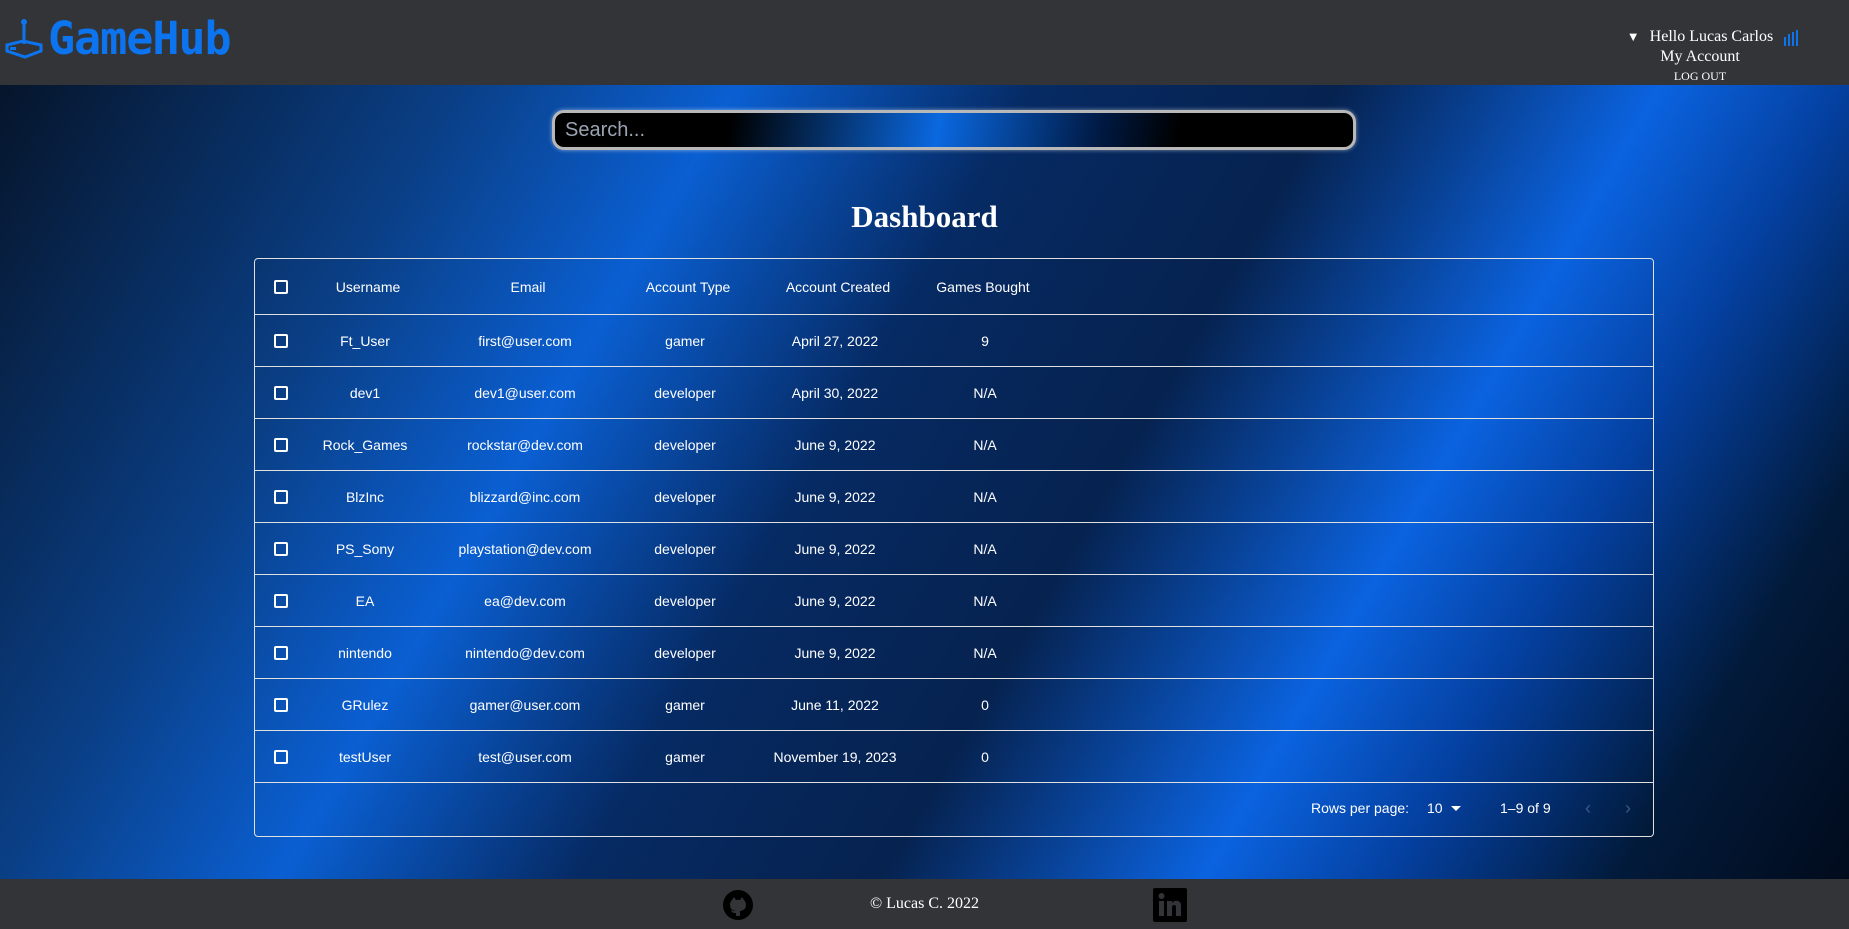  What do you see at coordinates (525, 444) in the screenshot?
I see `cell-email: rockstar@dev.com` at bounding box center [525, 444].